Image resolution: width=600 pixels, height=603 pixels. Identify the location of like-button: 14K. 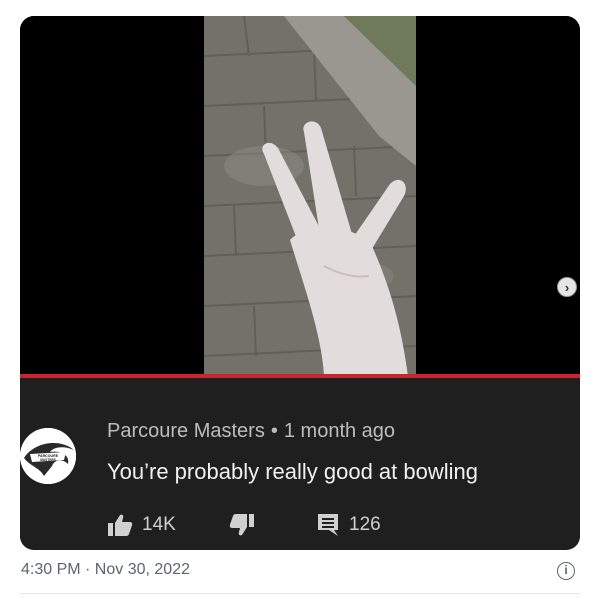
(141, 525).